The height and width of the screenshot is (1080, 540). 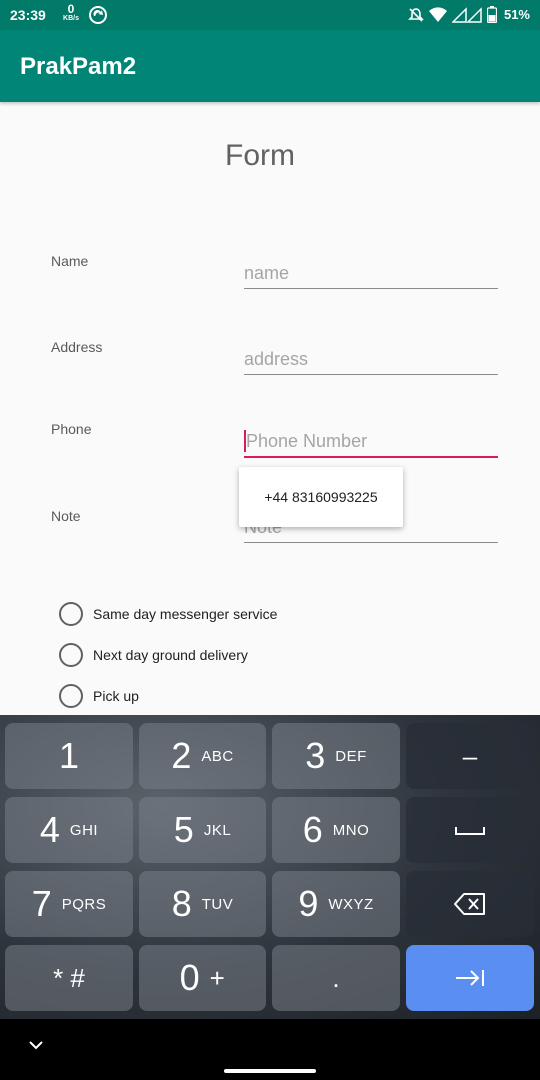 I want to click on status-icons: 51%, so click(x=469, y=14).